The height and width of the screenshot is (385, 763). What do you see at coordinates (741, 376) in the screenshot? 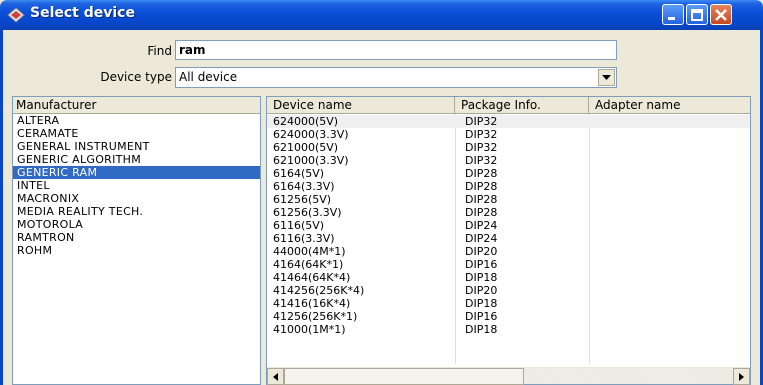
I see `scroll-right-icon` at bounding box center [741, 376].